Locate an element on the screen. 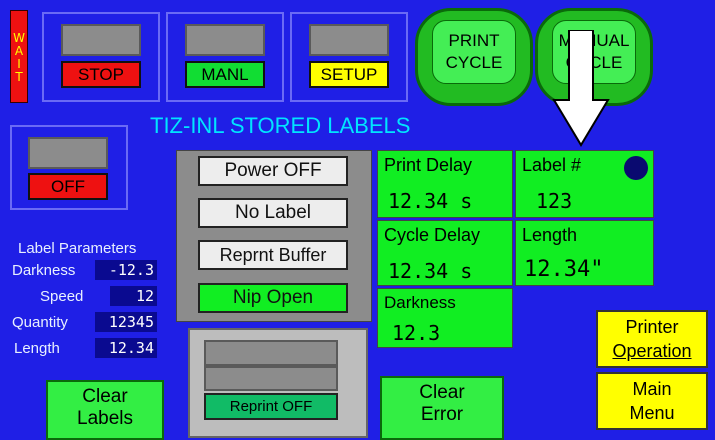 The height and width of the screenshot is (440, 715). printer-operation-line2: Operation is located at coordinates (652, 351).